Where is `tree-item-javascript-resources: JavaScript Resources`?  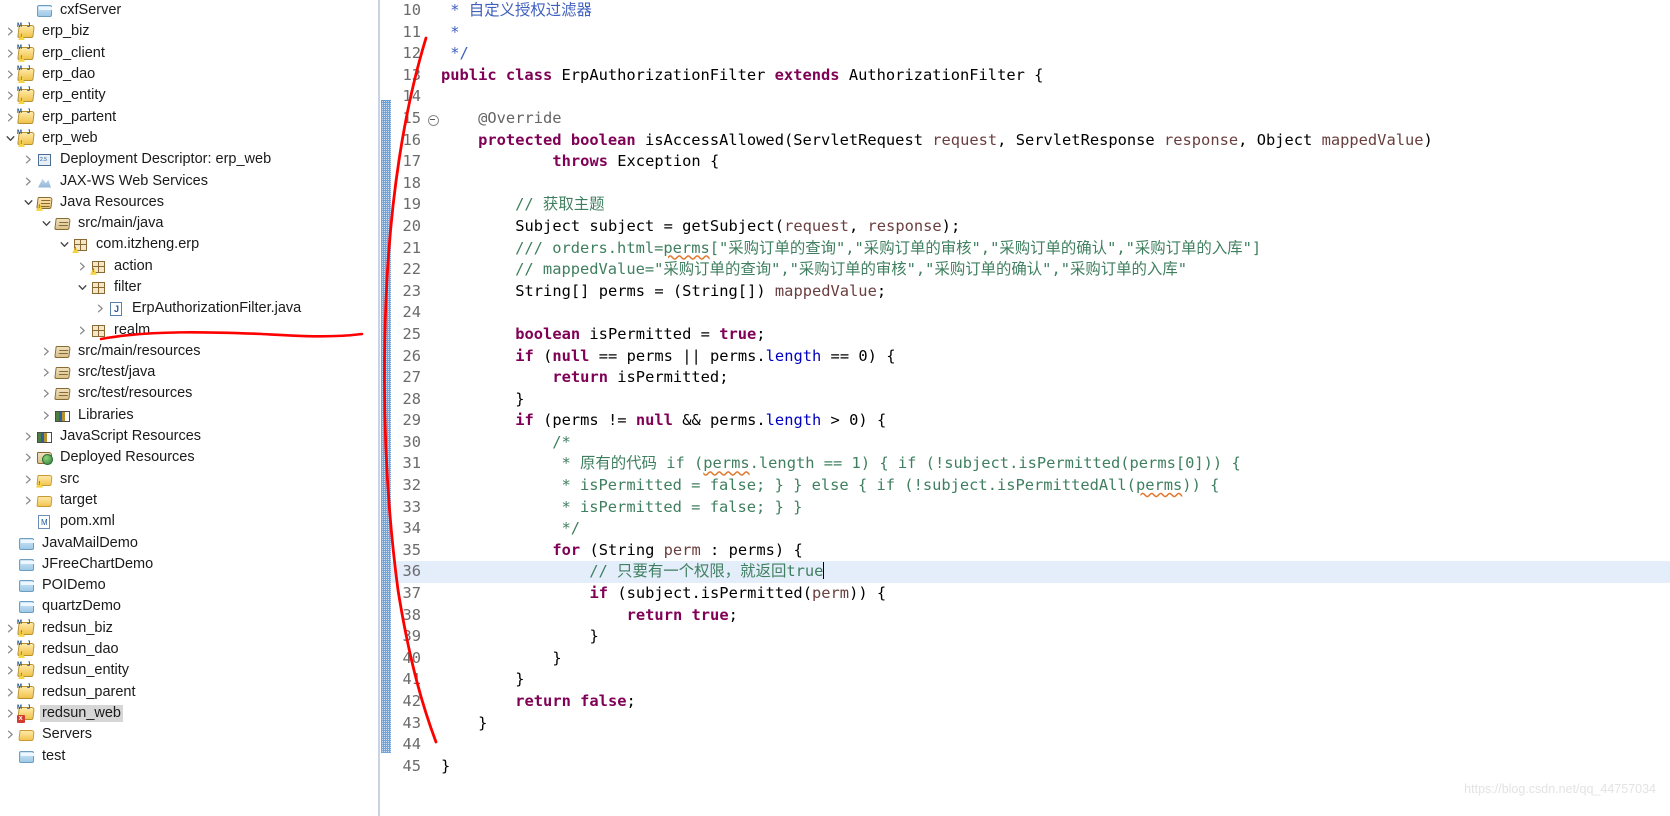
tree-item-javascript-resources: JavaScript Resources is located at coordinates (189, 436).